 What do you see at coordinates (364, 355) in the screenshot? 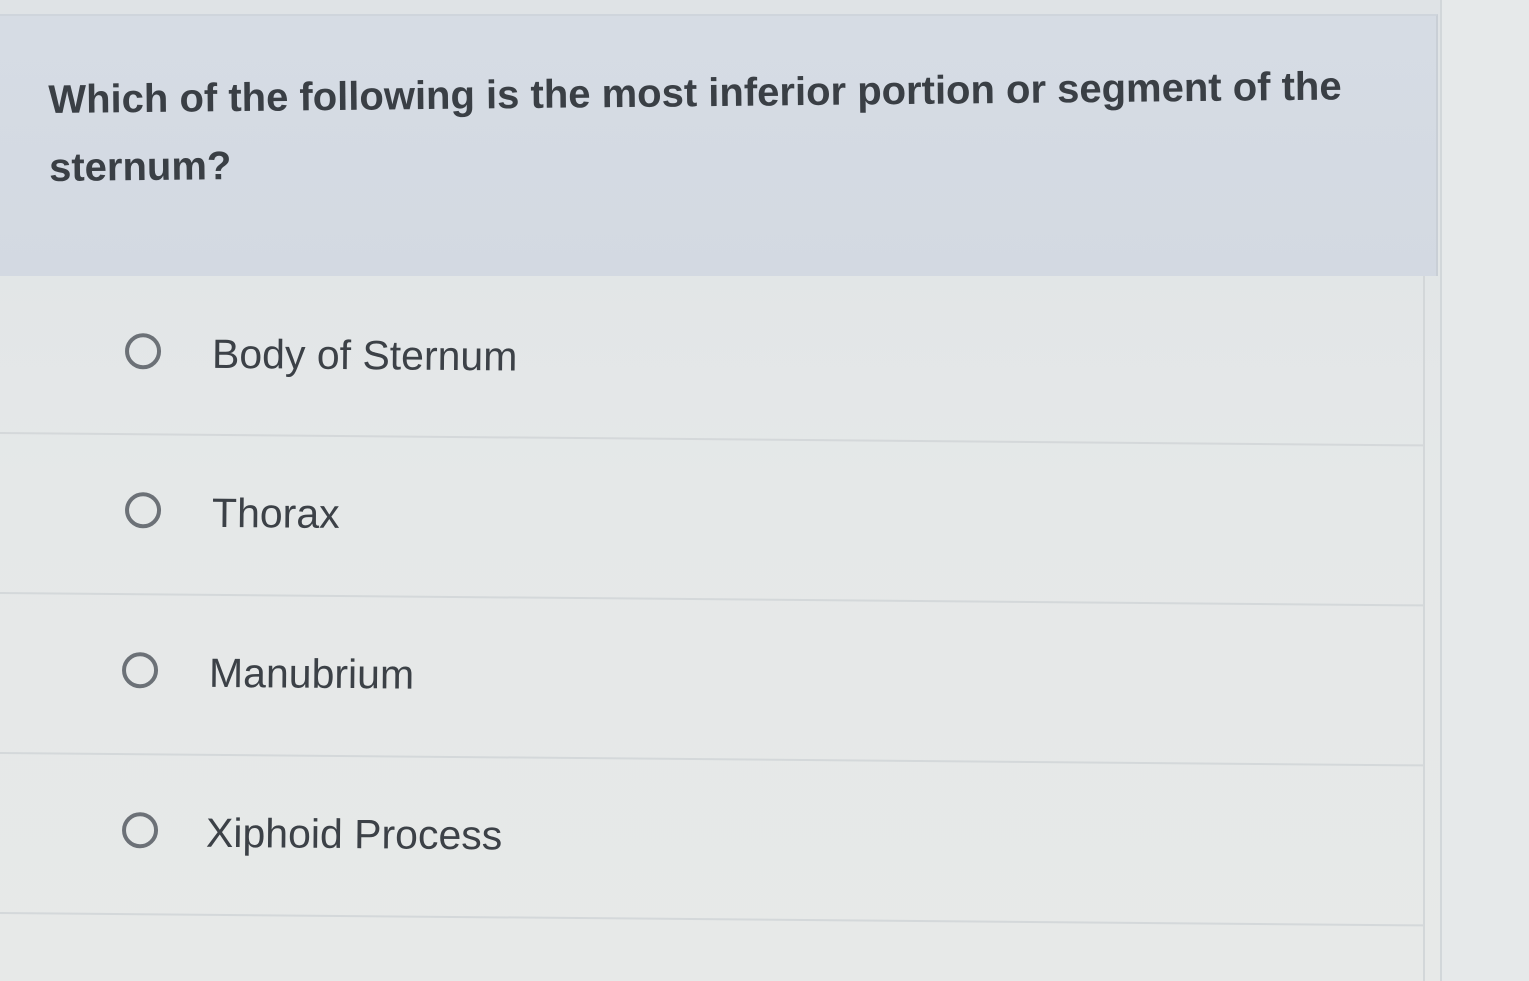
I see `option-label: Body of Sternum` at bounding box center [364, 355].